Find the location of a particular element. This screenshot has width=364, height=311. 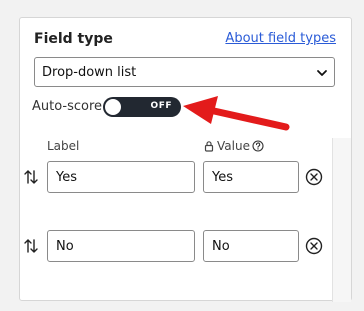

field-type-heading: Field type is located at coordinates (73, 39).